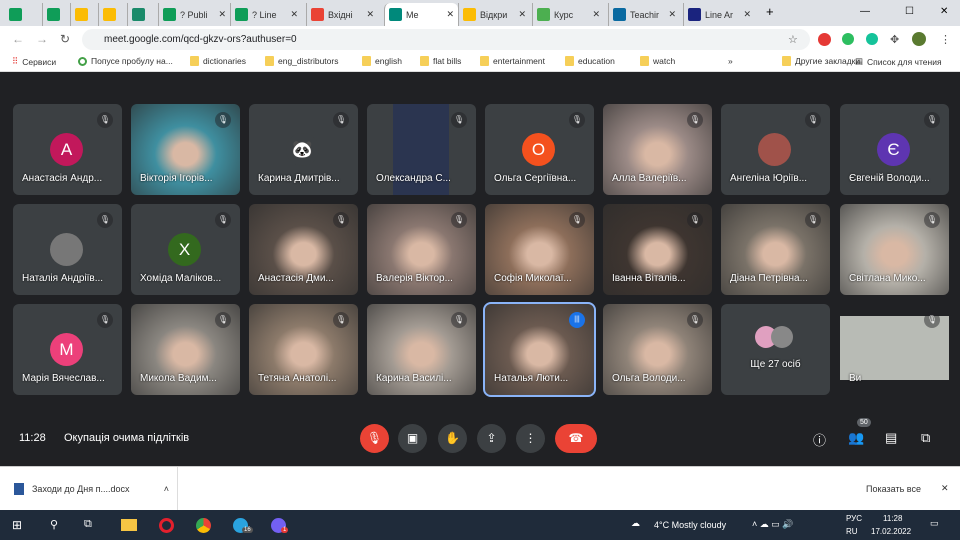 This screenshot has height=540, width=960. What do you see at coordinates (54, 524) in the screenshot?
I see `search-icon: ⚲` at bounding box center [54, 524].